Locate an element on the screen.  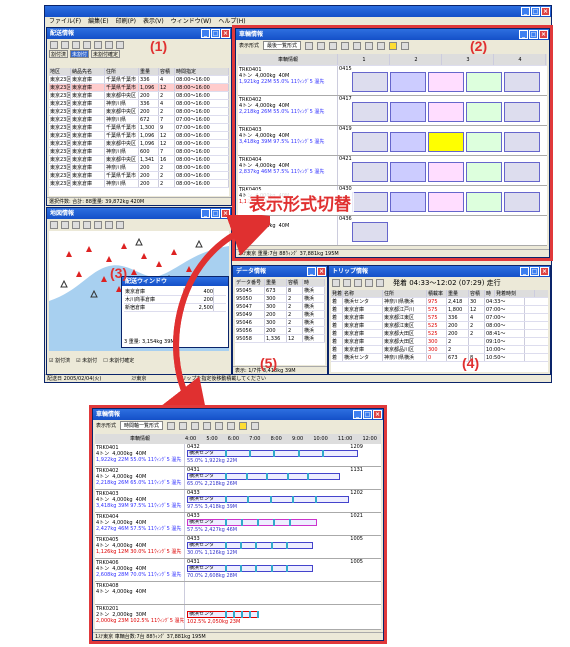
refresh-icon is located at coordinates (333, 45).